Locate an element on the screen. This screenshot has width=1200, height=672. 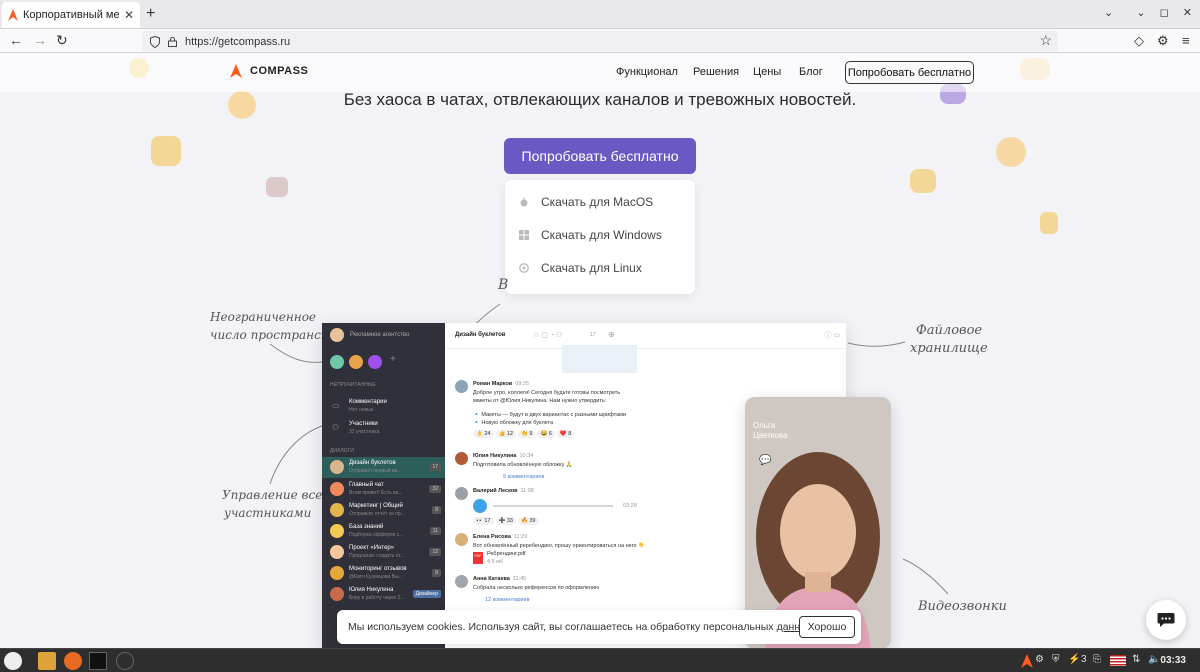
message: Валерий Лесков 11:08 03:28 👀 17 ➕ 33 🔥 39 is located at coordinates (585, 506).